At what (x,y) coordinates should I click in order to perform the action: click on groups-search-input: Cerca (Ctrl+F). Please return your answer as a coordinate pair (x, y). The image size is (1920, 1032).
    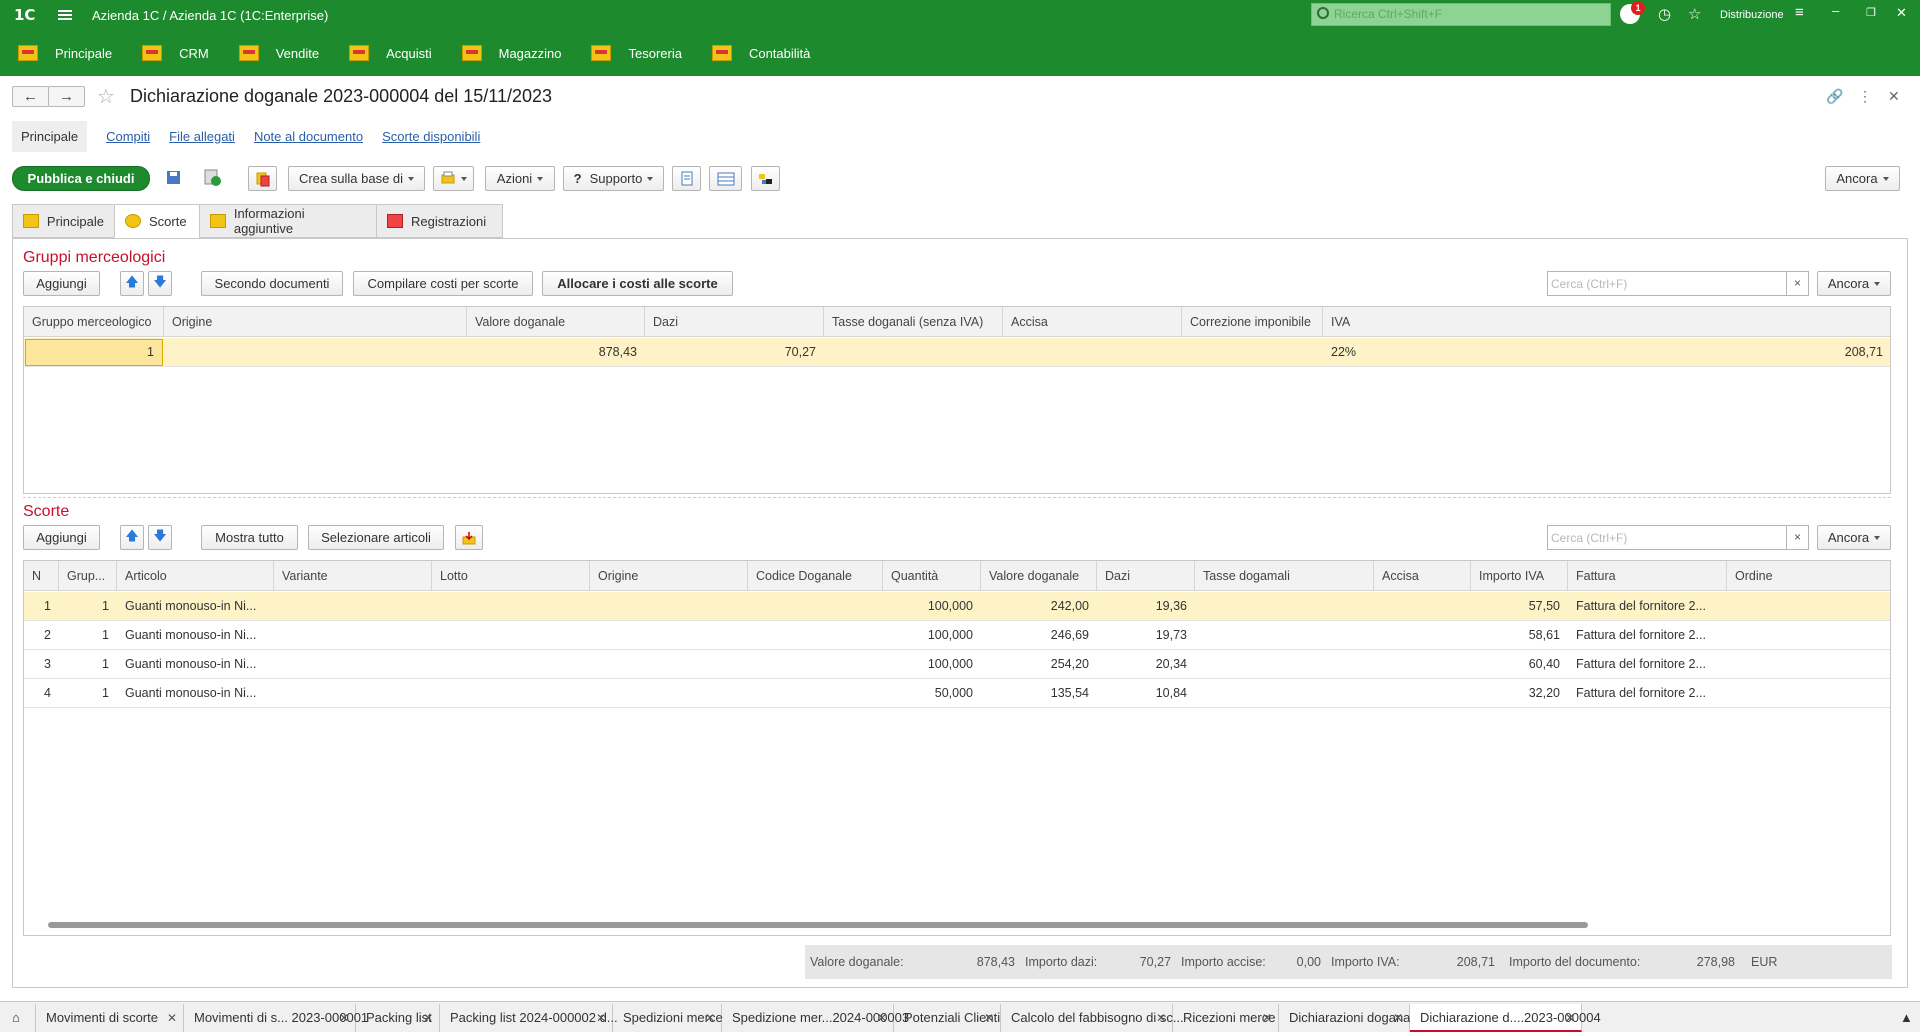
    Looking at the image, I should click on (1667, 283).